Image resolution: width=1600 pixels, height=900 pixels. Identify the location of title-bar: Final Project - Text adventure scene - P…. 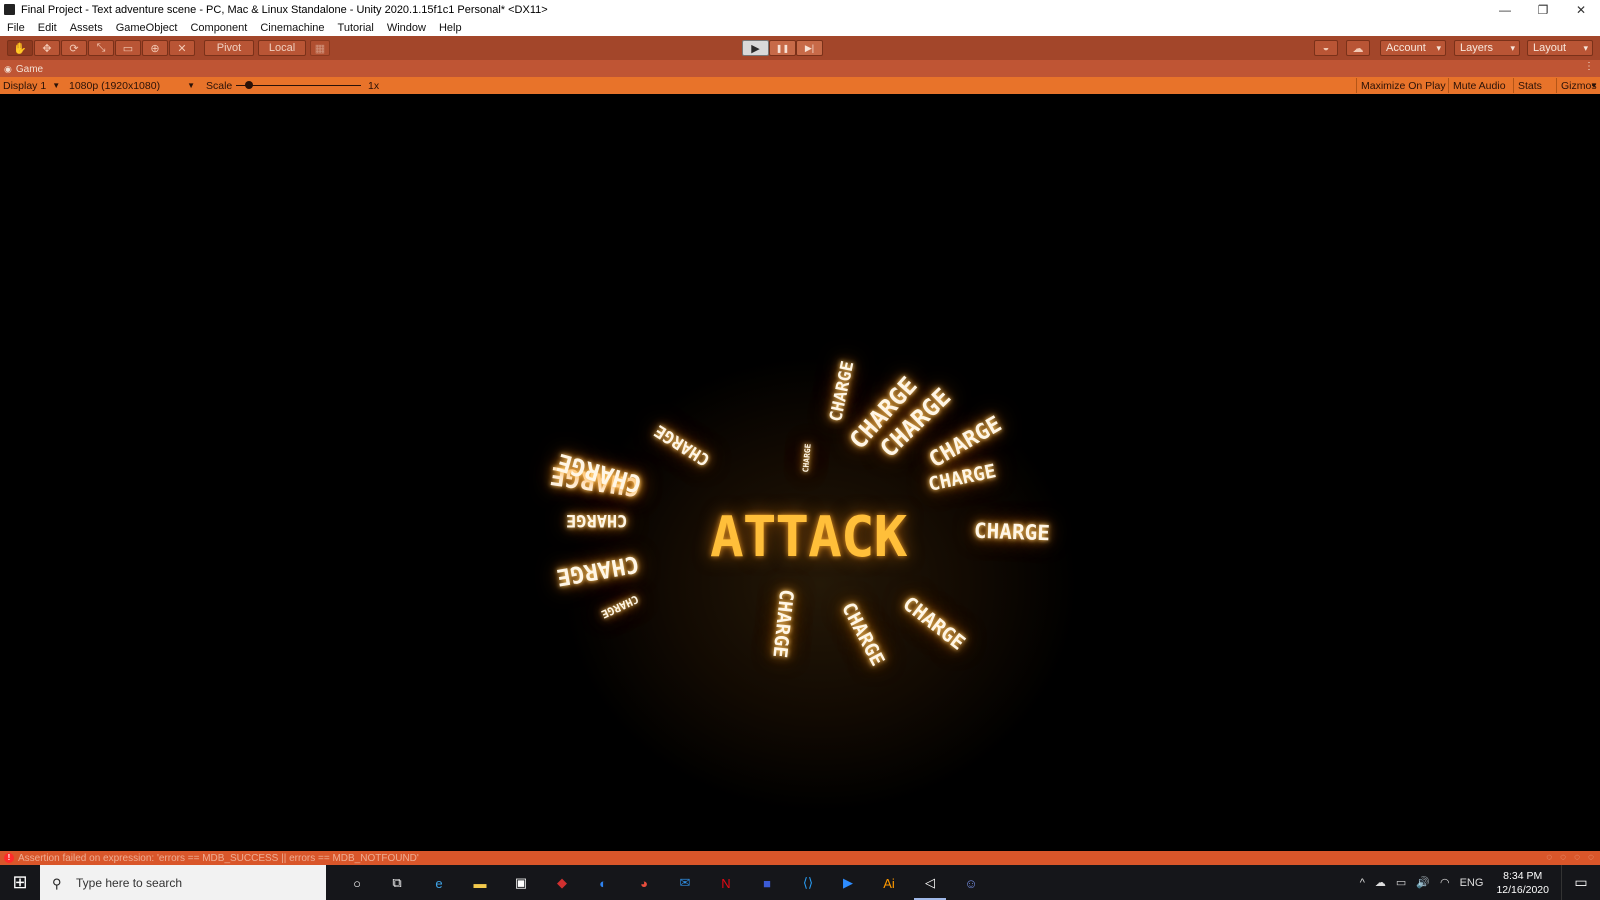
(800, 9).